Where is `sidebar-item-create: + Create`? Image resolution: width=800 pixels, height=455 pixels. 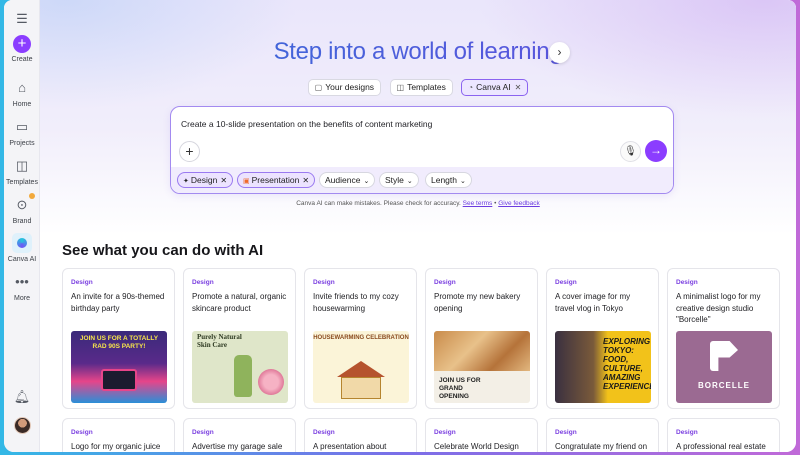 sidebar-item-create: + Create is located at coordinates (22, 49).